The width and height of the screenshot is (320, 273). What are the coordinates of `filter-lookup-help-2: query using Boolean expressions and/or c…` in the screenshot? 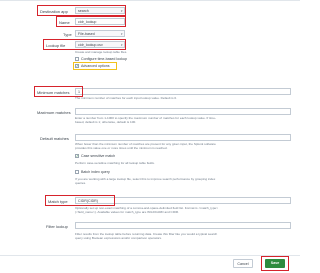 It's located at (118, 238).